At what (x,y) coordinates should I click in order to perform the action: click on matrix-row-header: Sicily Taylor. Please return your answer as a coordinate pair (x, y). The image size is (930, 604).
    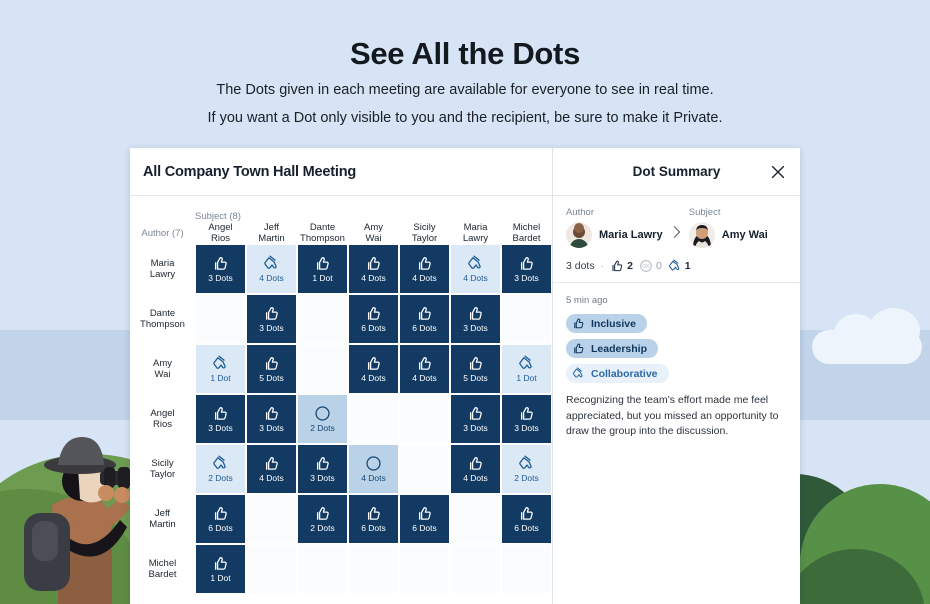
    Looking at the image, I should click on (162, 469).